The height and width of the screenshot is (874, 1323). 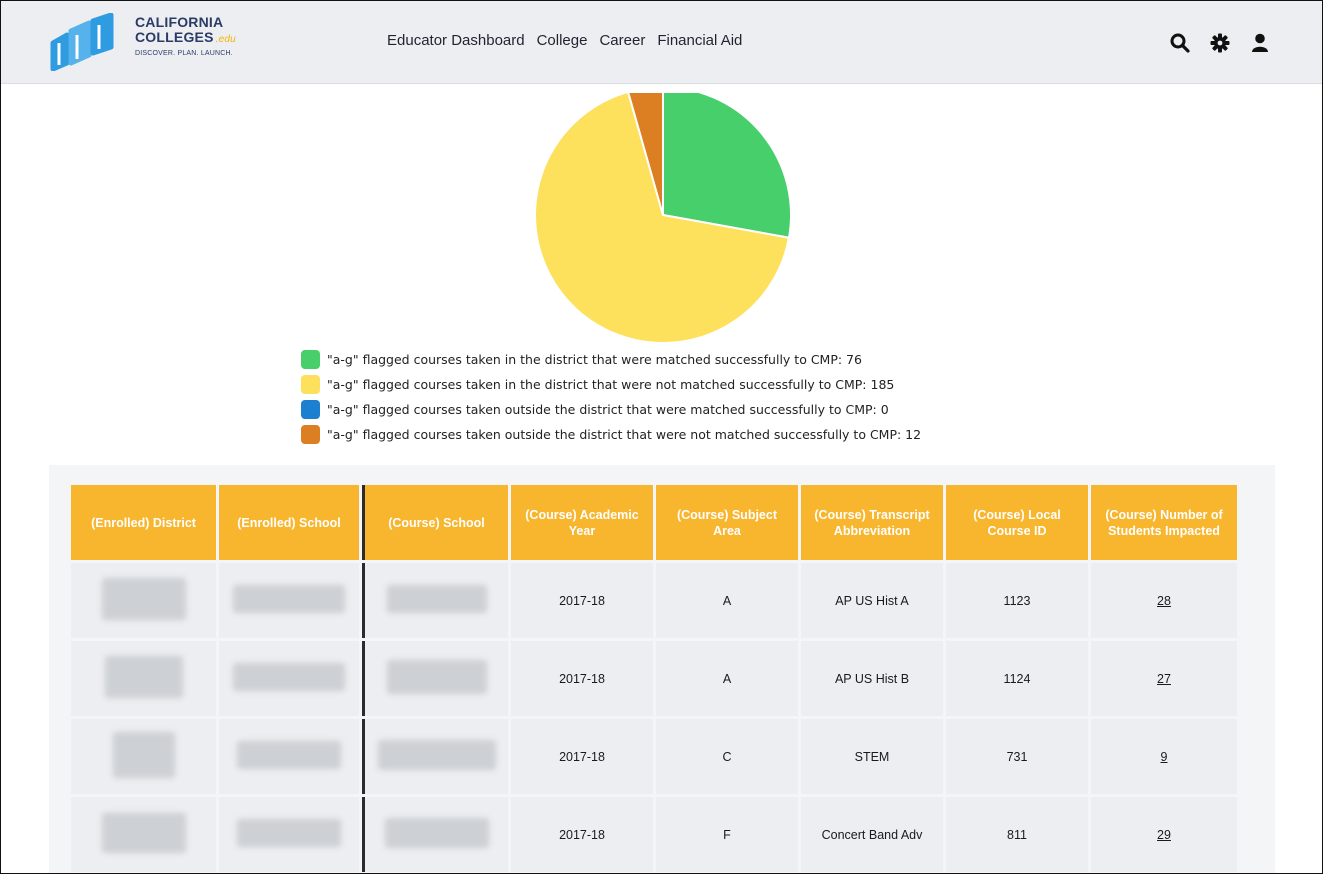 What do you see at coordinates (435, 522) in the screenshot?
I see `header-course-school: (Course) School` at bounding box center [435, 522].